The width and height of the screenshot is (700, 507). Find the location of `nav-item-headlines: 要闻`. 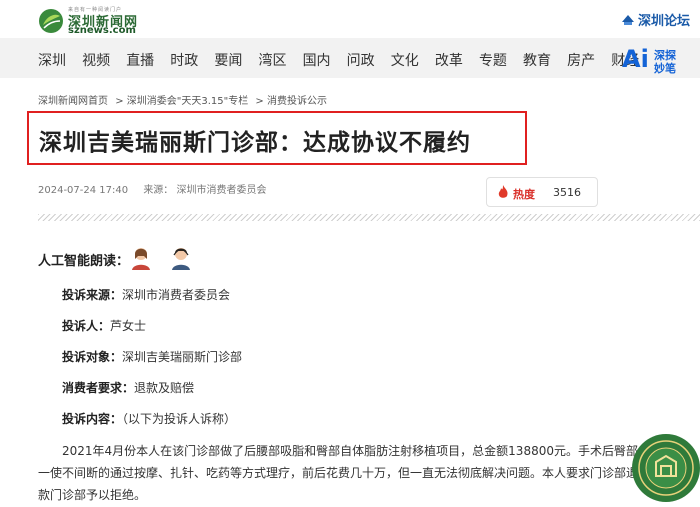

nav-item-headlines: 要闻 is located at coordinates (228, 60).